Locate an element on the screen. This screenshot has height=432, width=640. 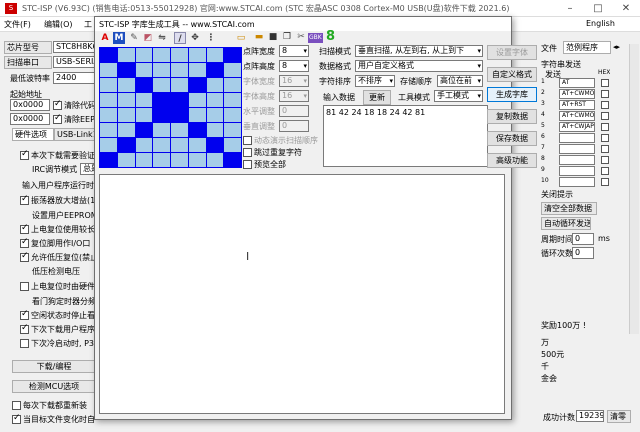
tab-examples: 范例程序 is located at coordinates (587, 47).